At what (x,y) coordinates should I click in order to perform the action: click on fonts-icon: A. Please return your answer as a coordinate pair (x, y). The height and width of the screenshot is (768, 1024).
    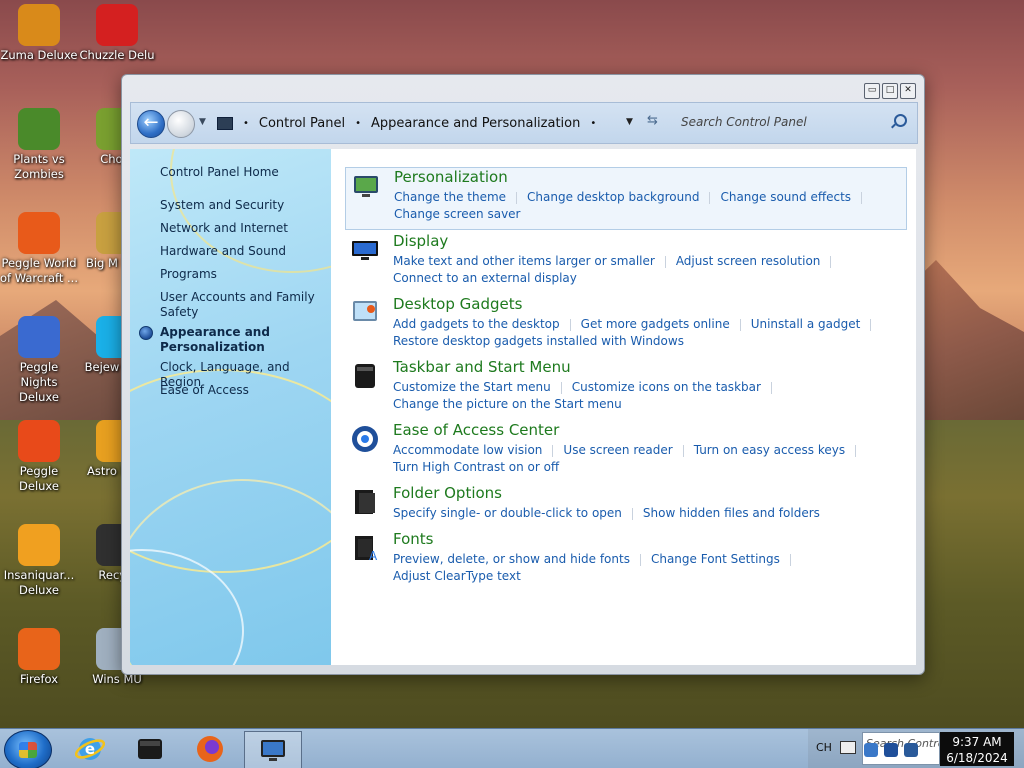
    Looking at the image, I should click on (365, 548).